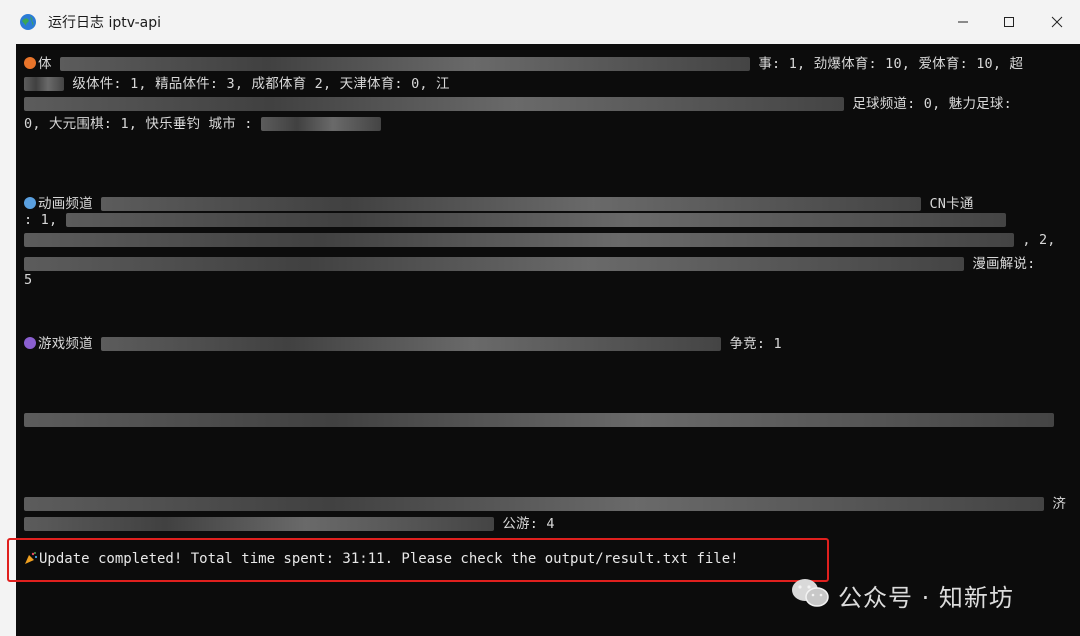  Describe the element at coordinates (547, 82) in the screenshot. I see `log-line: 级体件: 1, 精品体件: 3, 成都体育 2, 天津体育: 0, 江` at that location.